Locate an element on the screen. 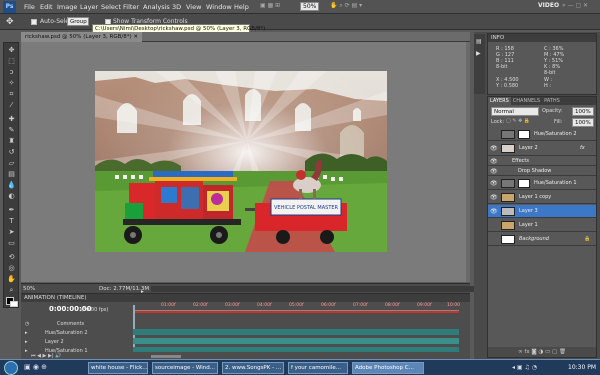  tab-paths: PATHS is located at coordinates (552, 101).